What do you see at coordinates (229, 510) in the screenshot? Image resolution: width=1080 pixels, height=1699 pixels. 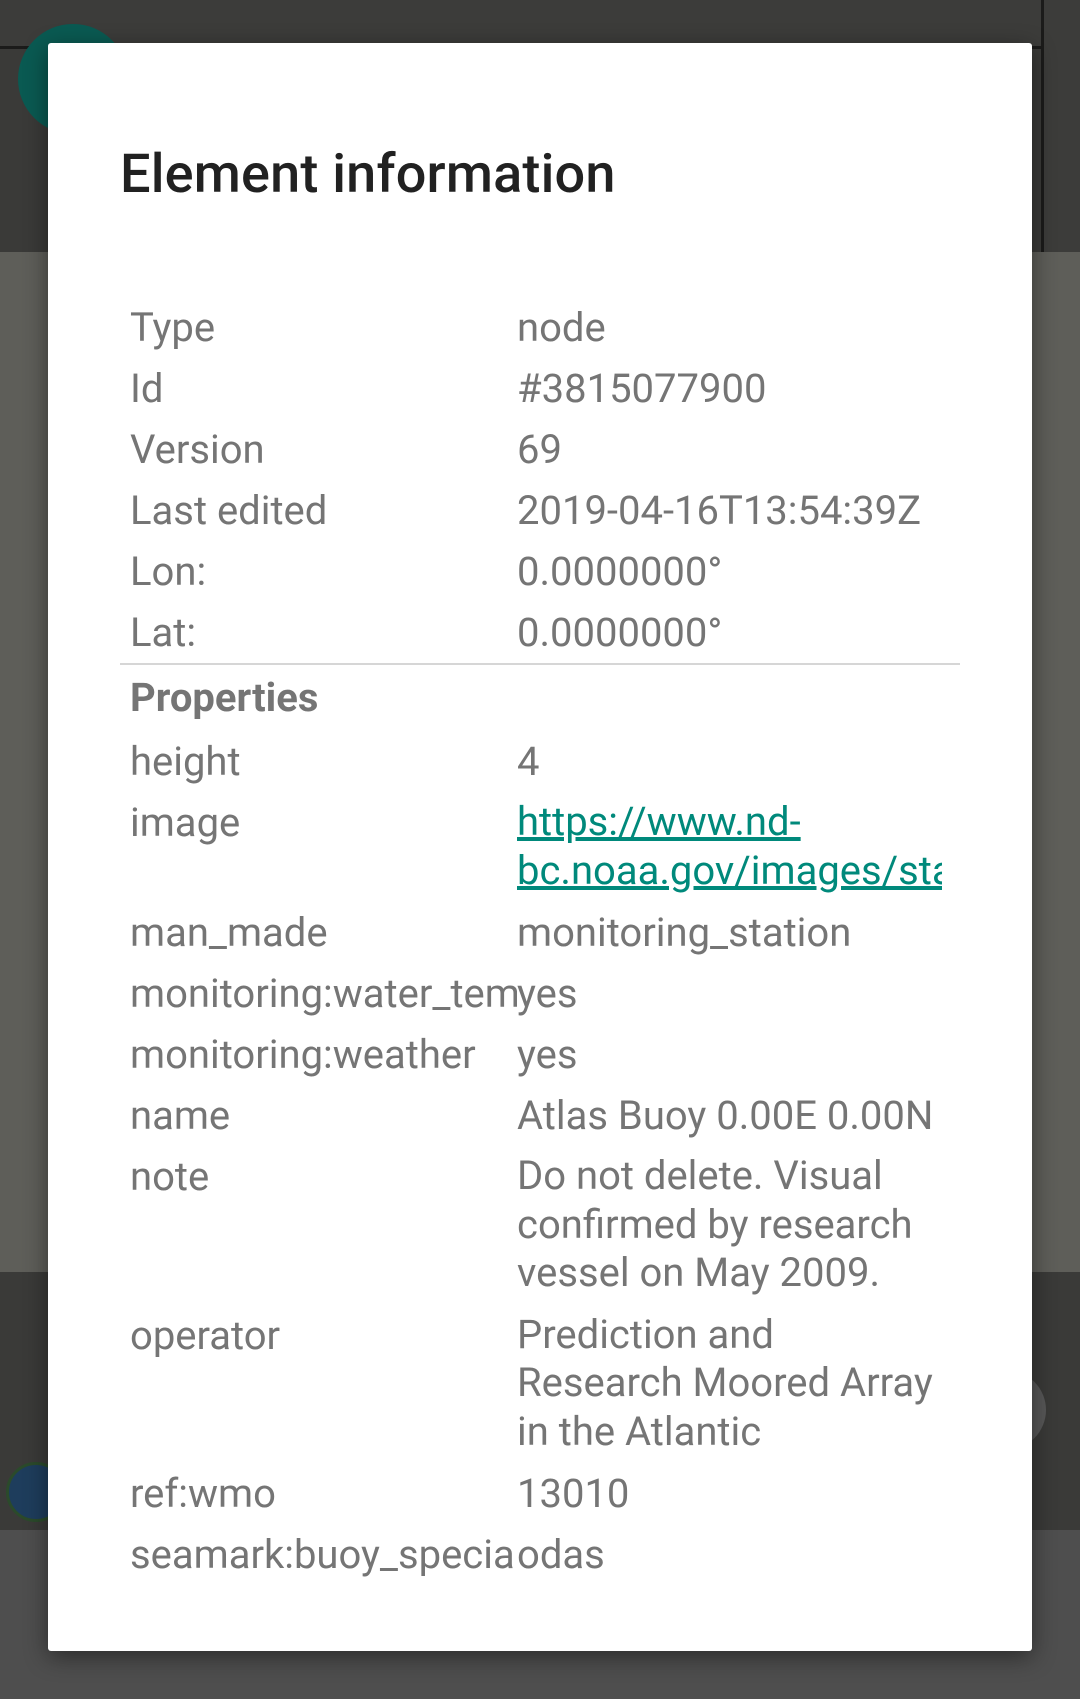 I see `info-key: Last edited` at bounding box center [229, 510].